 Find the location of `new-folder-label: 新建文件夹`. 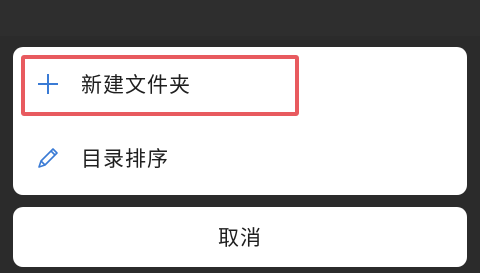

new-folder-label: 新建文件夹 is located at coordinates (136, 85).